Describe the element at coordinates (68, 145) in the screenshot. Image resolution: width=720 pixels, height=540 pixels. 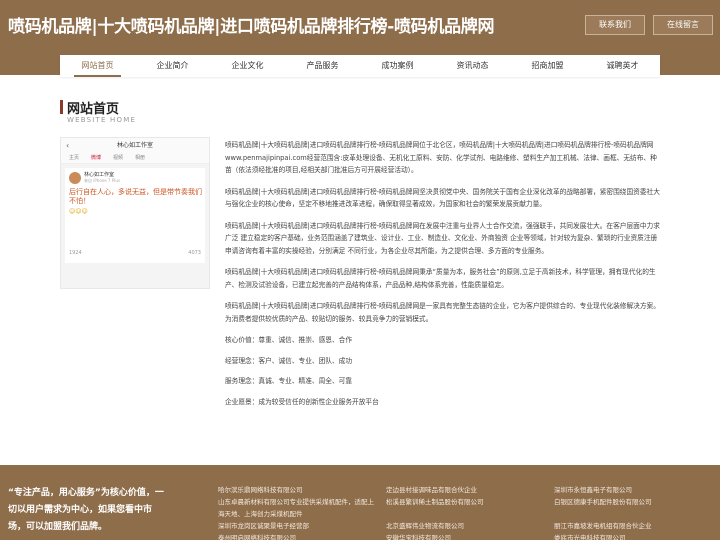
I see `back-arrow-icon: ‹` at that location.